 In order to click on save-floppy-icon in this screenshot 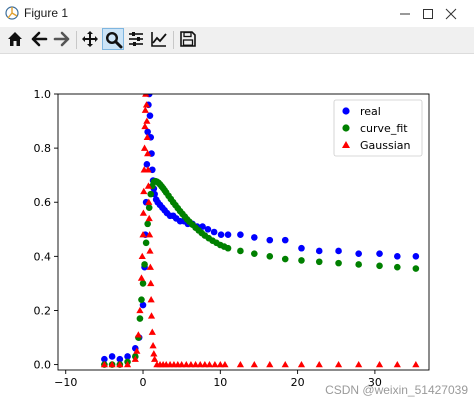, I will do `click(188, 39)`.